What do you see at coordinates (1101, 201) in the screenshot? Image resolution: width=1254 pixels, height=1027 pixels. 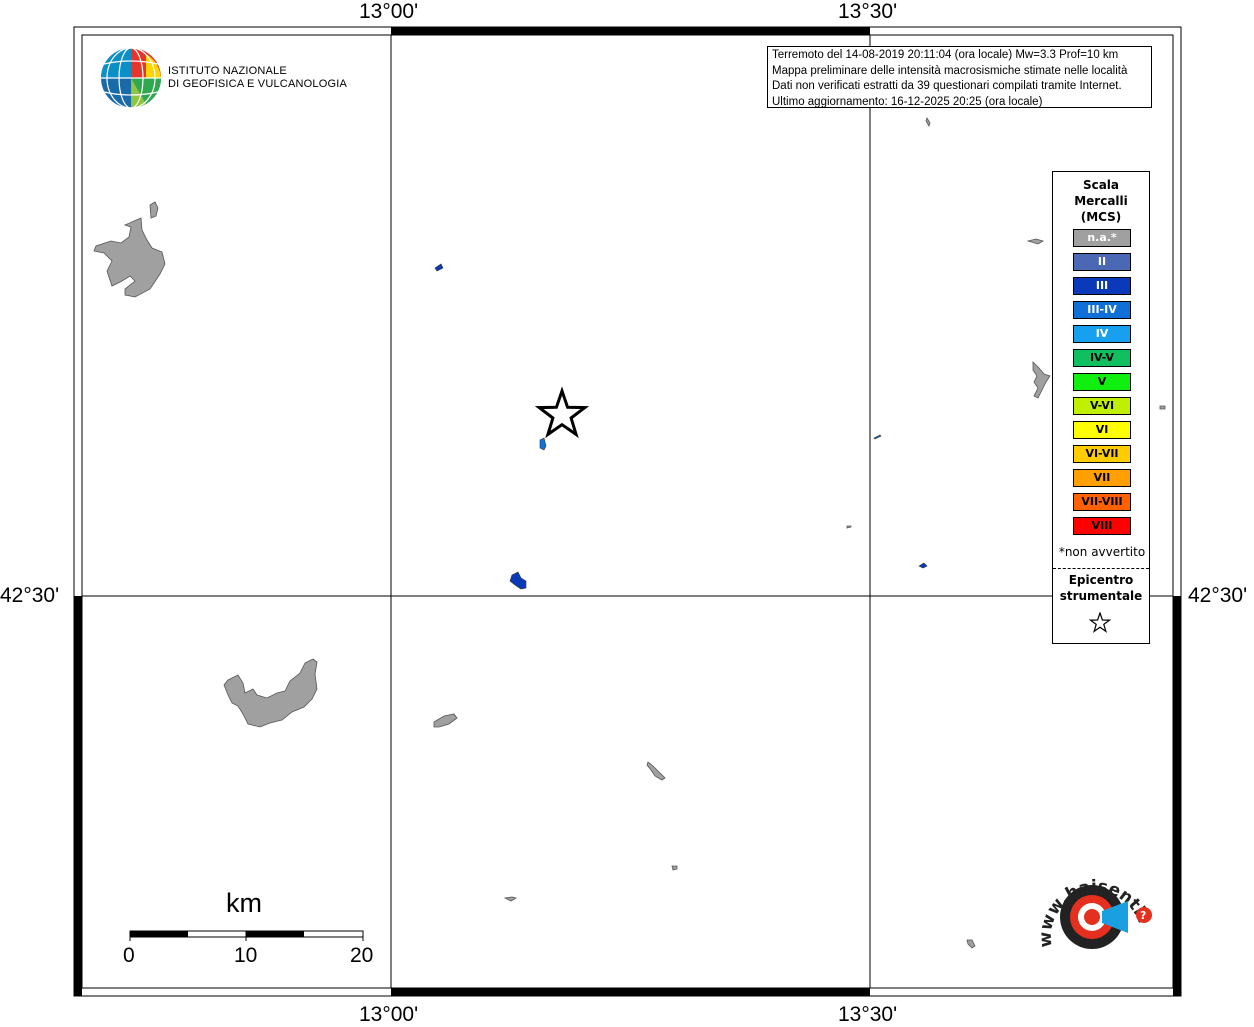 I see `legend-title: Scala Mercalli (MCS)` at bounding box center [1101, 201].